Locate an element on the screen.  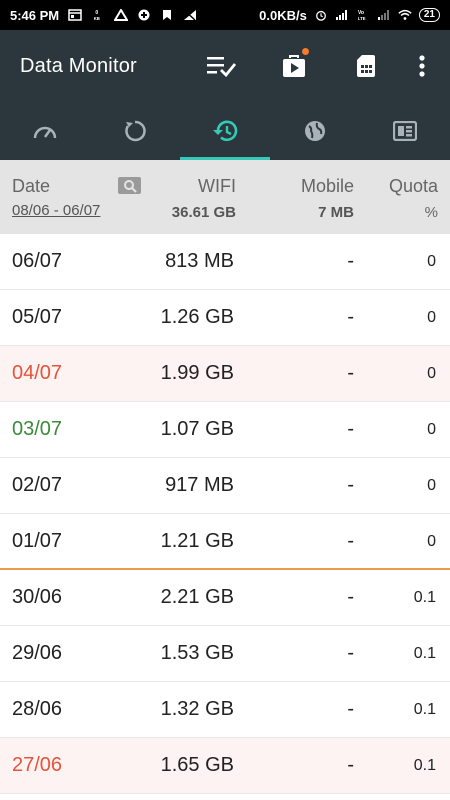
tab-history is located at coordinates (225, 131).